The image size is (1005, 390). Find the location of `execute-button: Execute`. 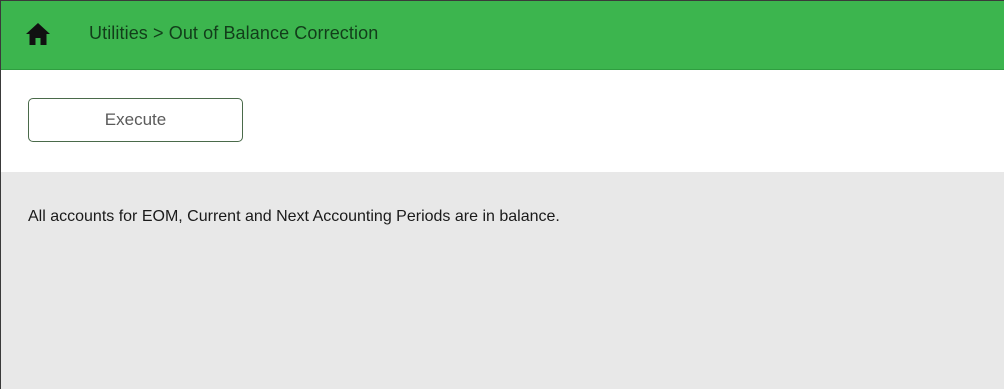

execute-button: Execute is located at coordinates (135, 120).